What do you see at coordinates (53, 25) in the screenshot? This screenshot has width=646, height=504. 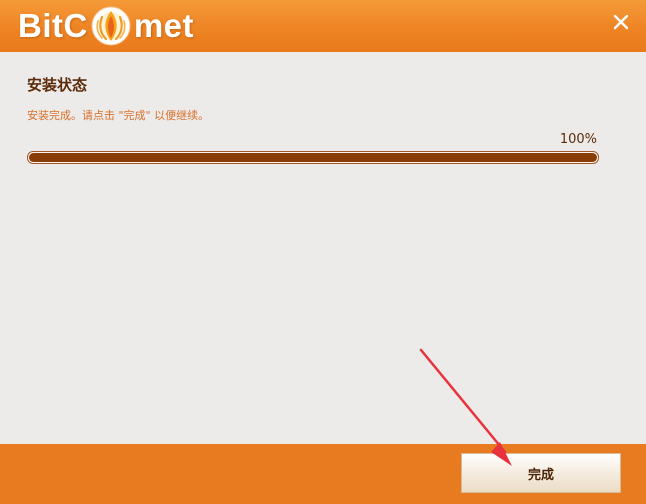 I see `logo-text-prefix: BitC` at bounding box center [53, 25].